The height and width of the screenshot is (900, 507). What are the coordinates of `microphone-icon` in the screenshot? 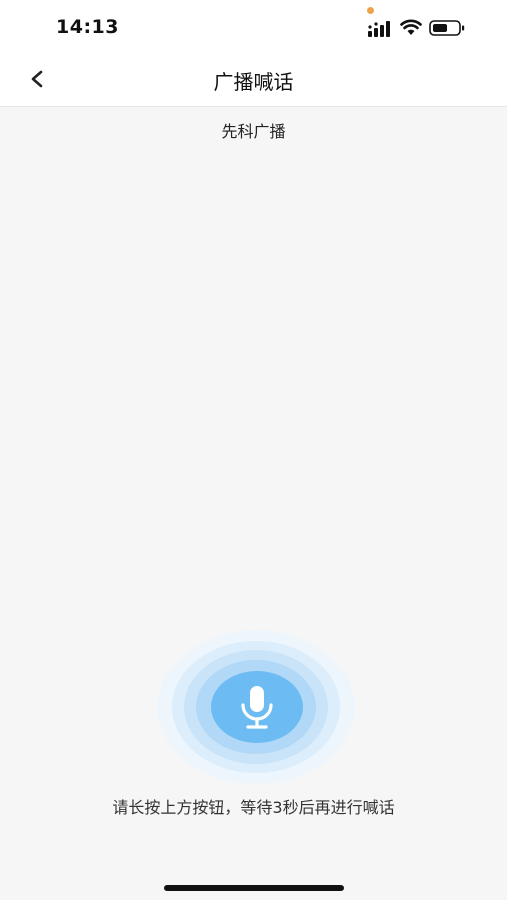 It's located at (257, 707).